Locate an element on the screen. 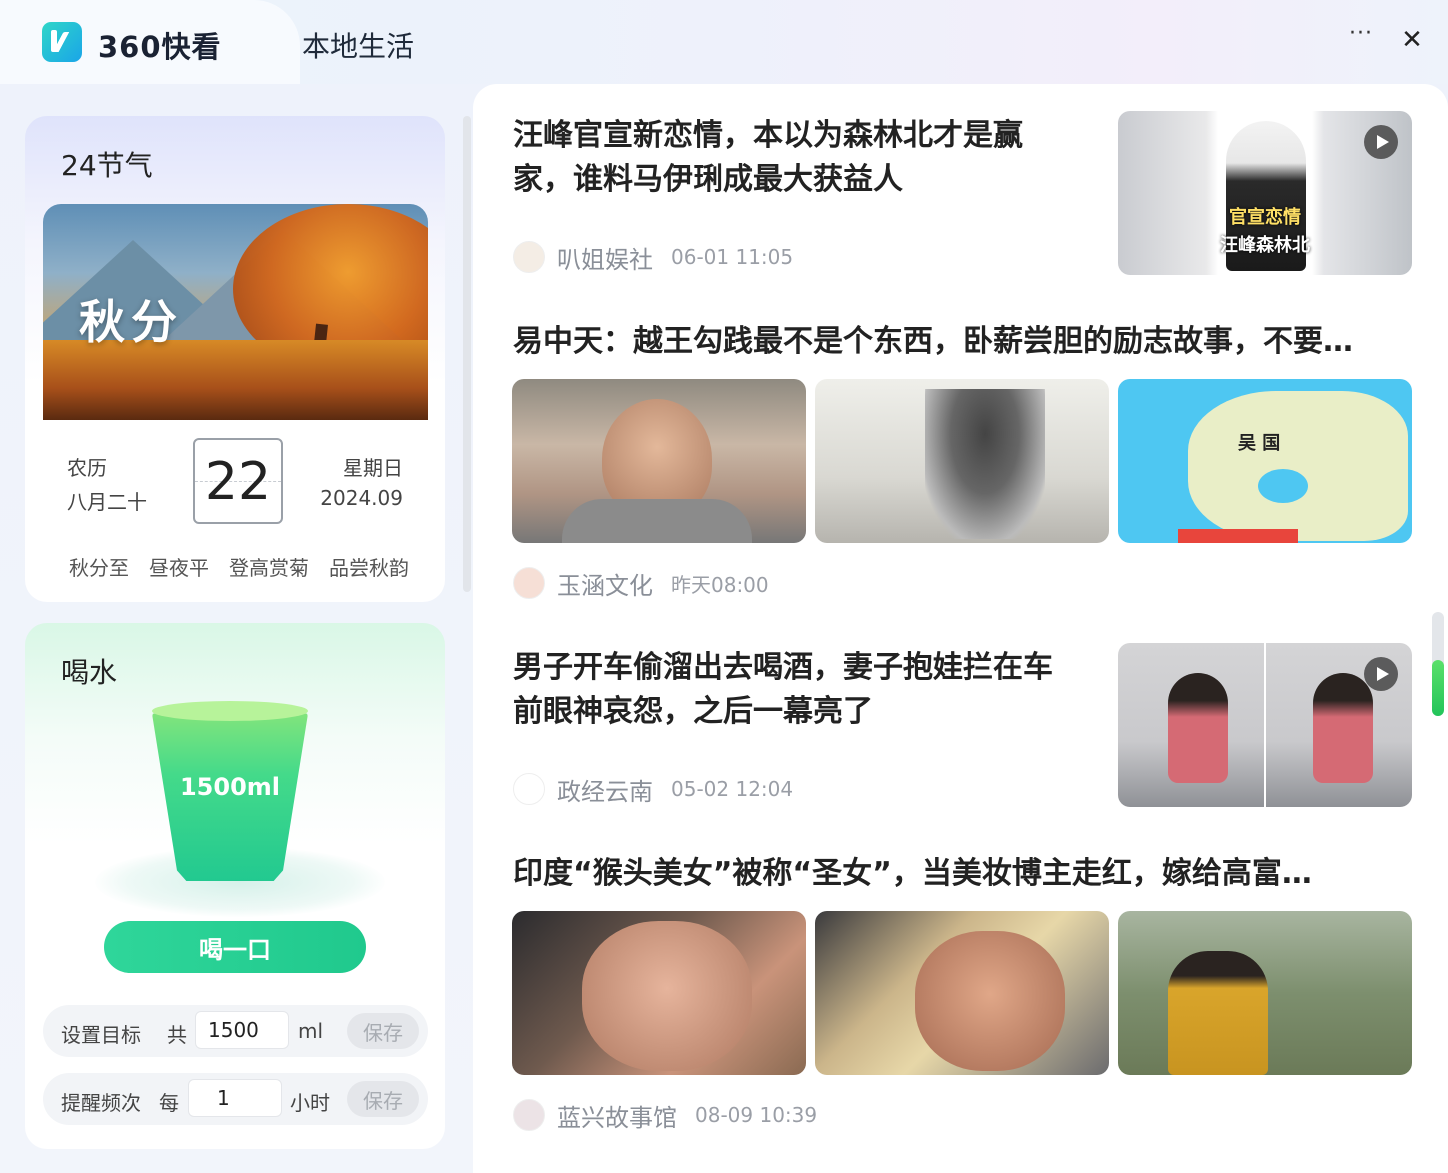 This screenshot has width=1448, height=1173. frequency-unit: 小时 is located at coordinates (310, 1103).